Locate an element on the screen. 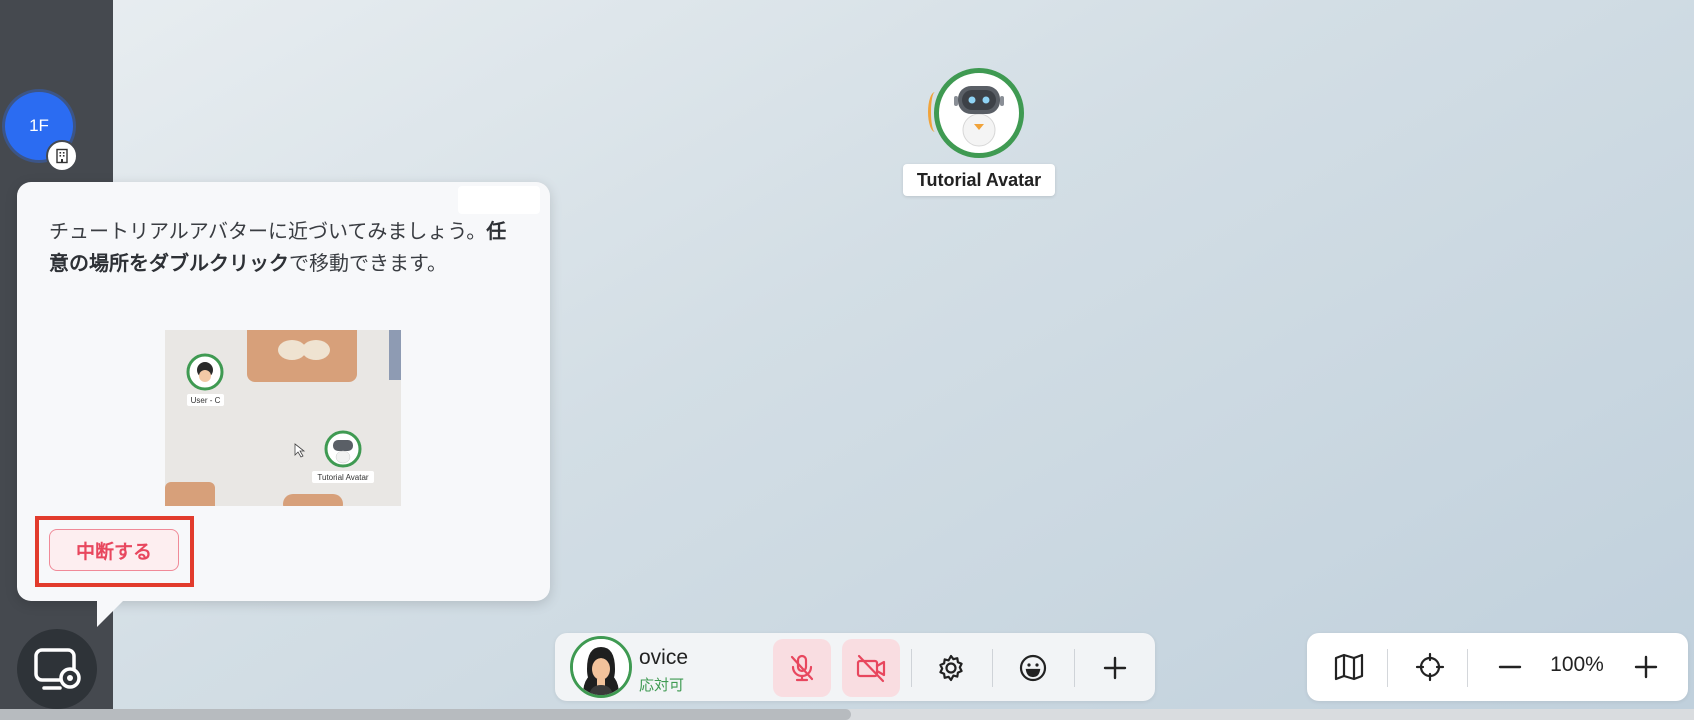  tutorial-avatar is located at coordinates (979, 113).